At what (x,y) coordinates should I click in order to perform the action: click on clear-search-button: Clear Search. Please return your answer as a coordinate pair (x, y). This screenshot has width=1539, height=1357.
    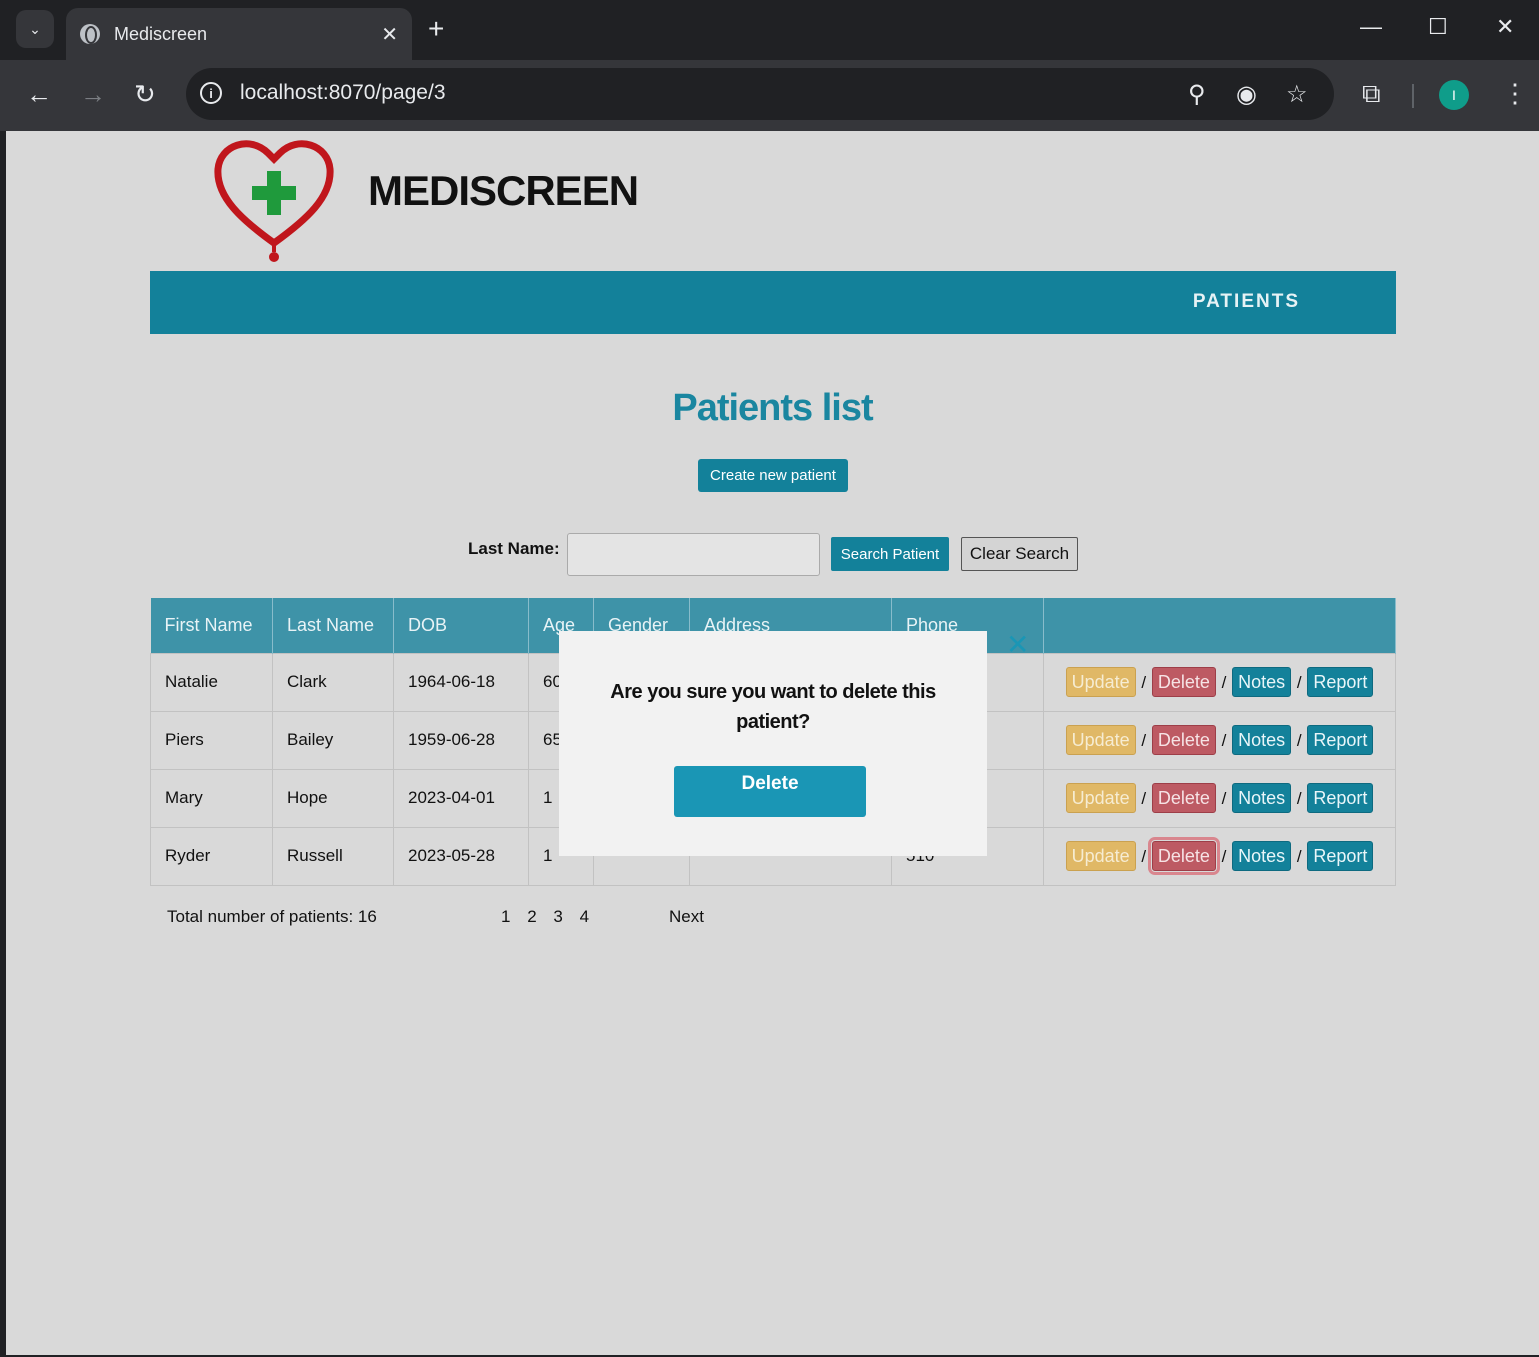
    Looking at the image, I should click on (1019, 554).